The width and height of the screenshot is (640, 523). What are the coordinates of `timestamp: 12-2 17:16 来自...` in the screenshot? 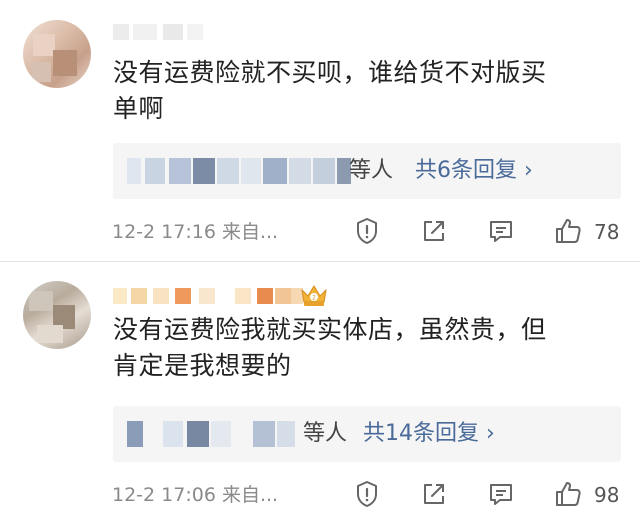 It's located at (195, 232).